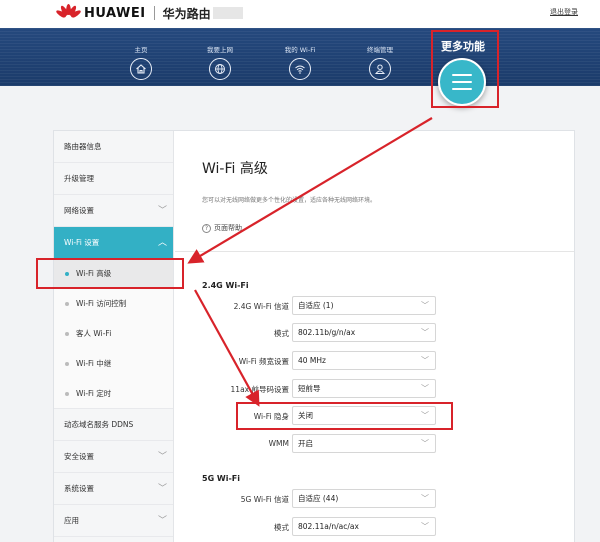 The width and height of the screenshot is (600, 542). Describe the element at coordinates (263, 361) in the screenshot. I see `setting-label: Wi-Fi 频宽设置` at that location.